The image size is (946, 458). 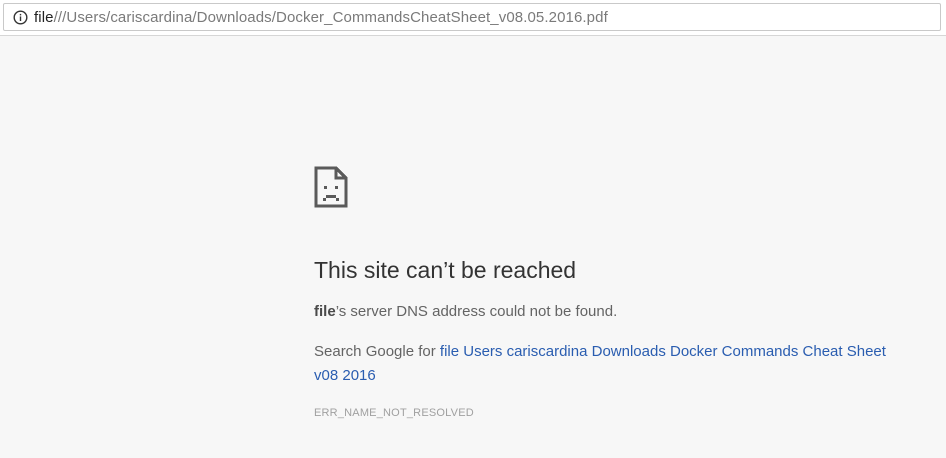 I want to click on error-code: ERR_NAME_NOT_RESOLVED, so click(x=394, y=413).